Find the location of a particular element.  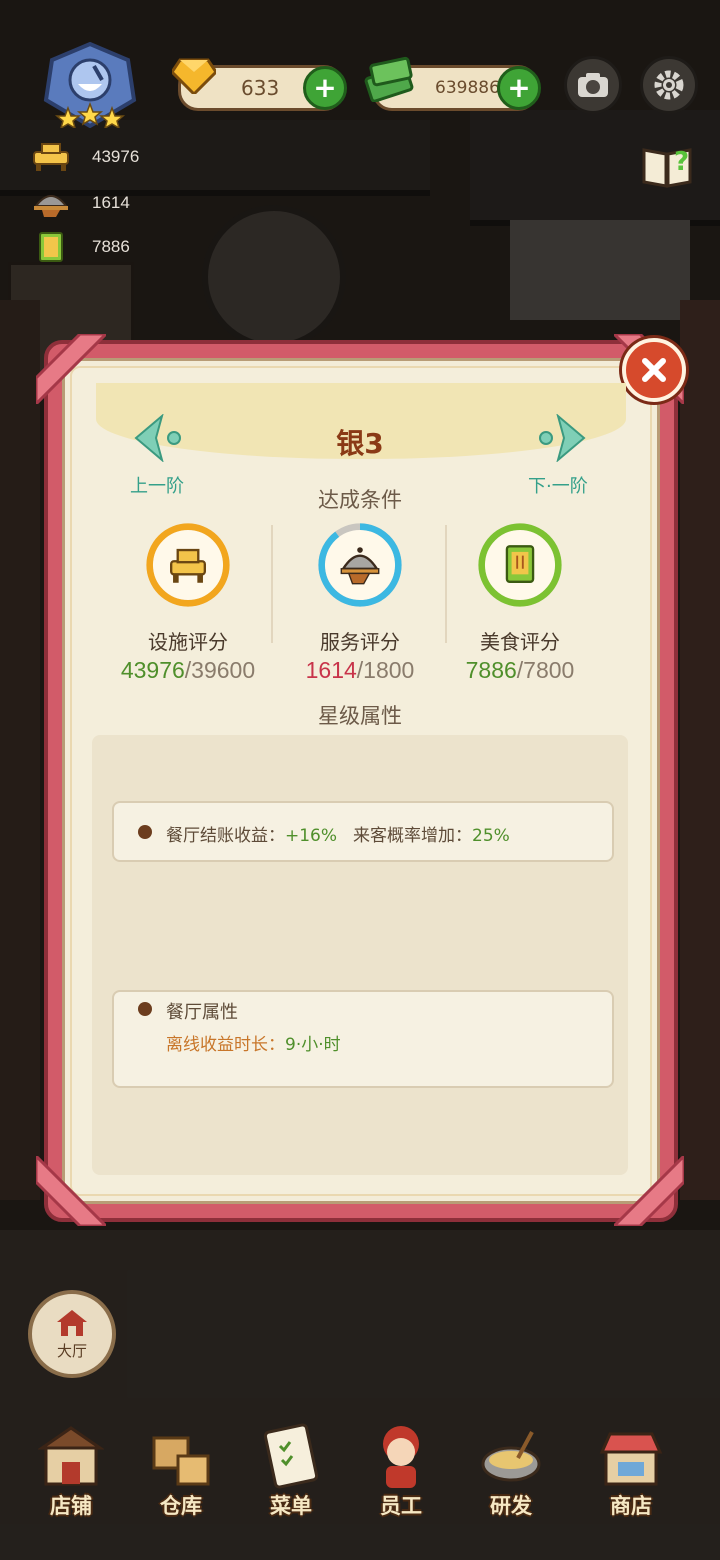

nav-menu: 菜单 is located at coordinates (291, 1473).